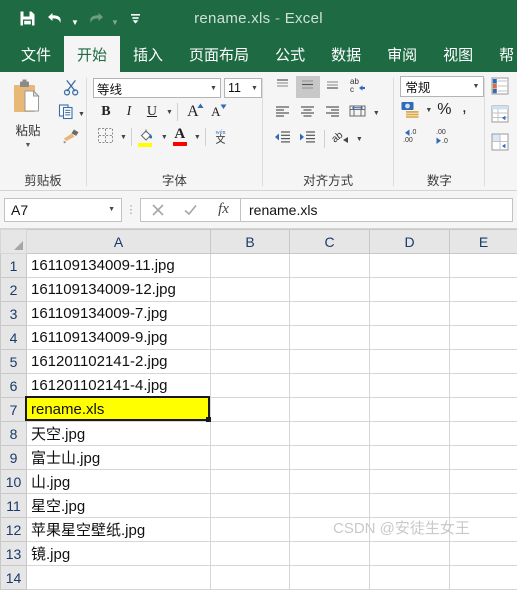 This screenshot has width=517, height=590. I want to click on underline-button: U, so click(152, 112).